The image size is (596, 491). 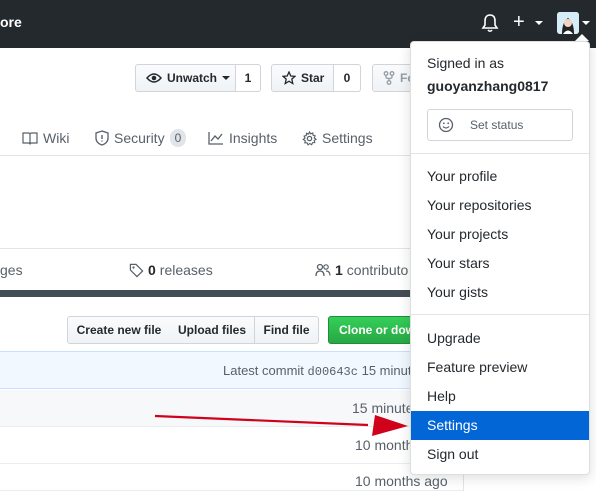 What do you see at coordinates (347, 138) in the screenshot?
I see `tab-label: Settings` at bounding box center [347, 138].